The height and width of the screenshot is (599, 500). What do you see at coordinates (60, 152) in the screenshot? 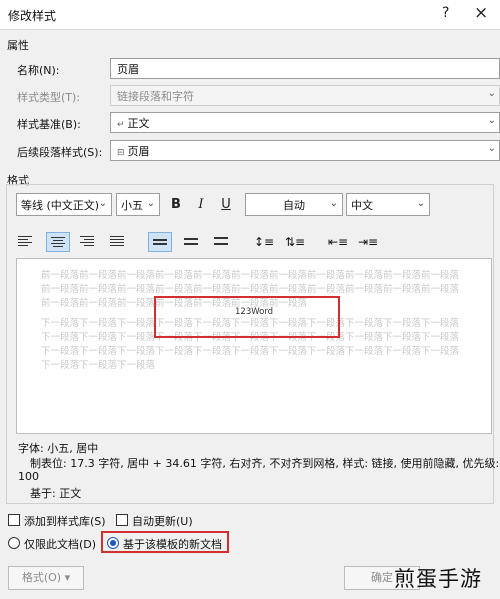
I see `following-style-label: 后续段落样式(S):` at bounding box center [60, 152].